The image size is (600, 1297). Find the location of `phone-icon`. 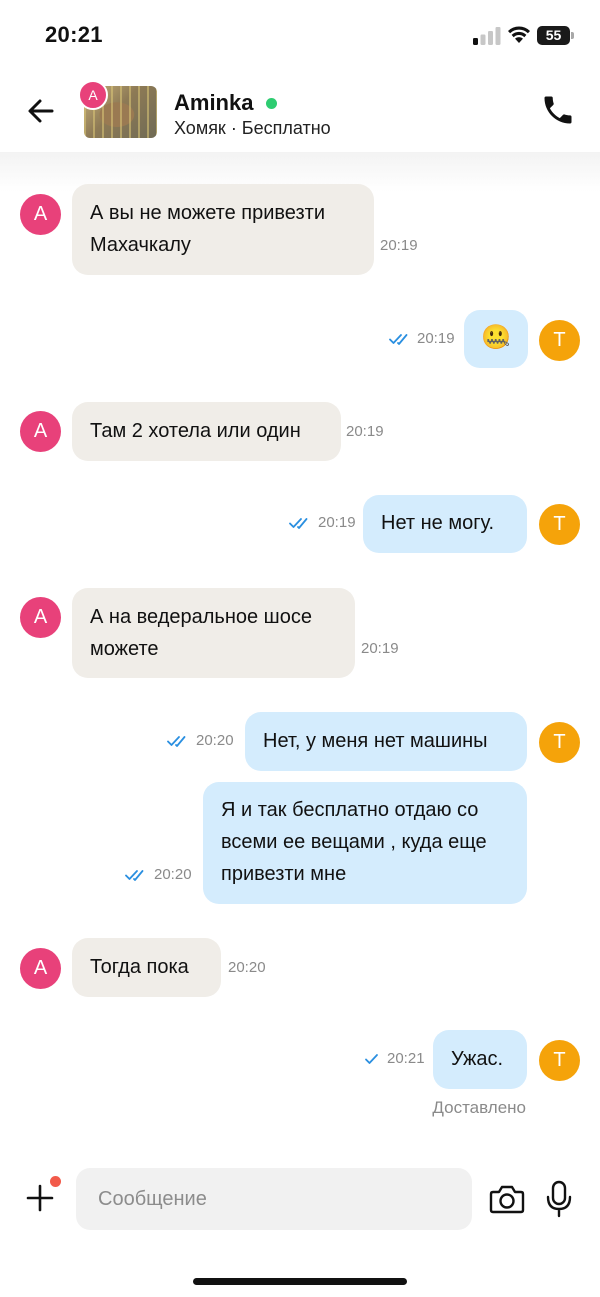

phone-icon is located at coordinates (558, 110).